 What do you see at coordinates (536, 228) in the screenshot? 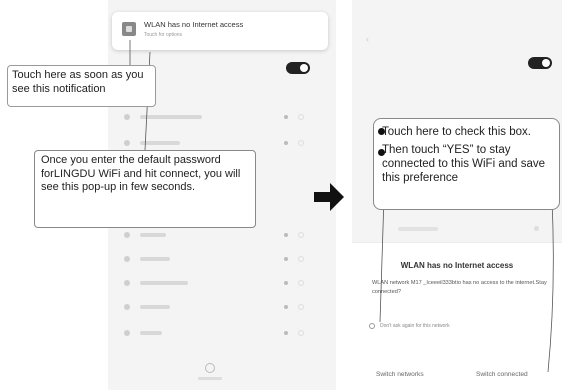
I see `faded-row-dot` at bounding box center [536, 228].